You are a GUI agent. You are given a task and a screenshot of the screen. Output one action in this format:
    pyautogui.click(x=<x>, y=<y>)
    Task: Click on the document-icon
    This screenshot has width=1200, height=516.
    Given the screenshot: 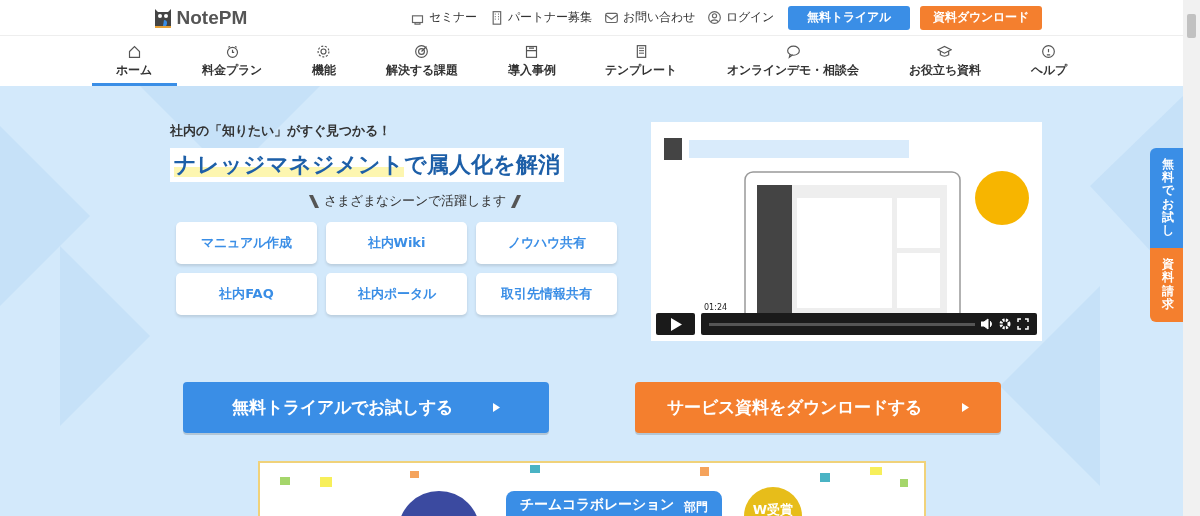 What is the action you would take?
    pyautogui.click(x=531, y=51)
    